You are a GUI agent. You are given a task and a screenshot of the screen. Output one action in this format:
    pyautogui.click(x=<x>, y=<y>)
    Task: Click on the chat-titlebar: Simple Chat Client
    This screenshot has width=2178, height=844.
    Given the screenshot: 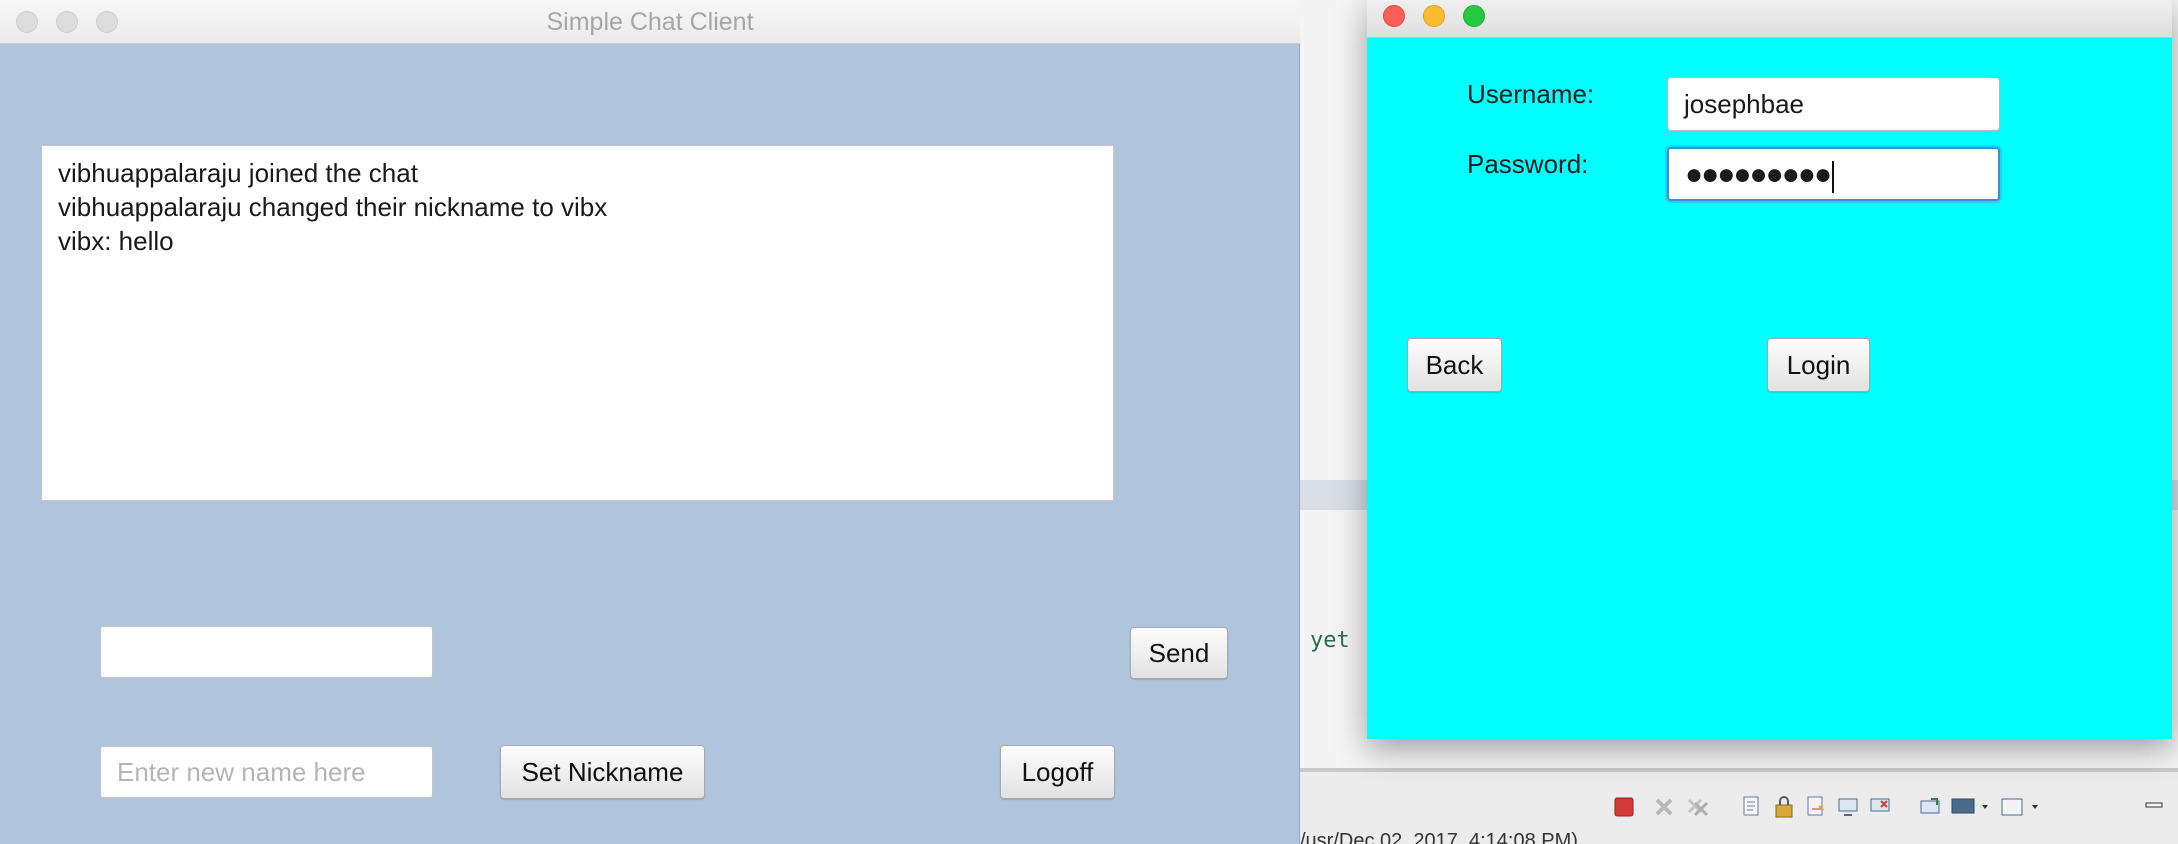 What is the action you would take?
    pyautogui.click(x=650, y=22)
    